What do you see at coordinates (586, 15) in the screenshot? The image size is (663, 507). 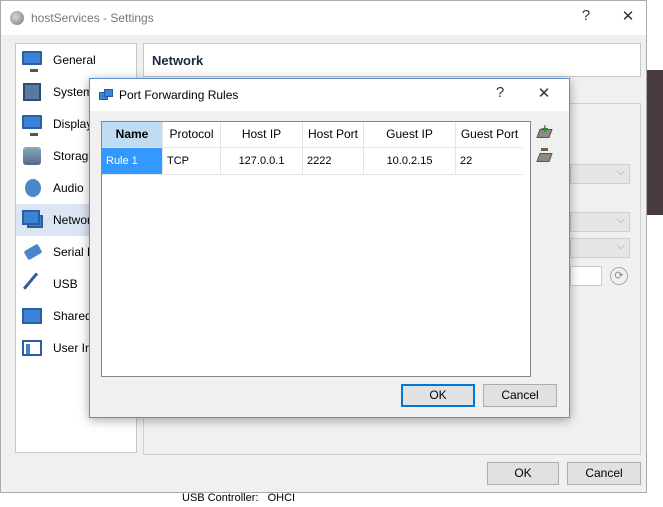 I see `help-button: ?` at bounding box center [586, 15].